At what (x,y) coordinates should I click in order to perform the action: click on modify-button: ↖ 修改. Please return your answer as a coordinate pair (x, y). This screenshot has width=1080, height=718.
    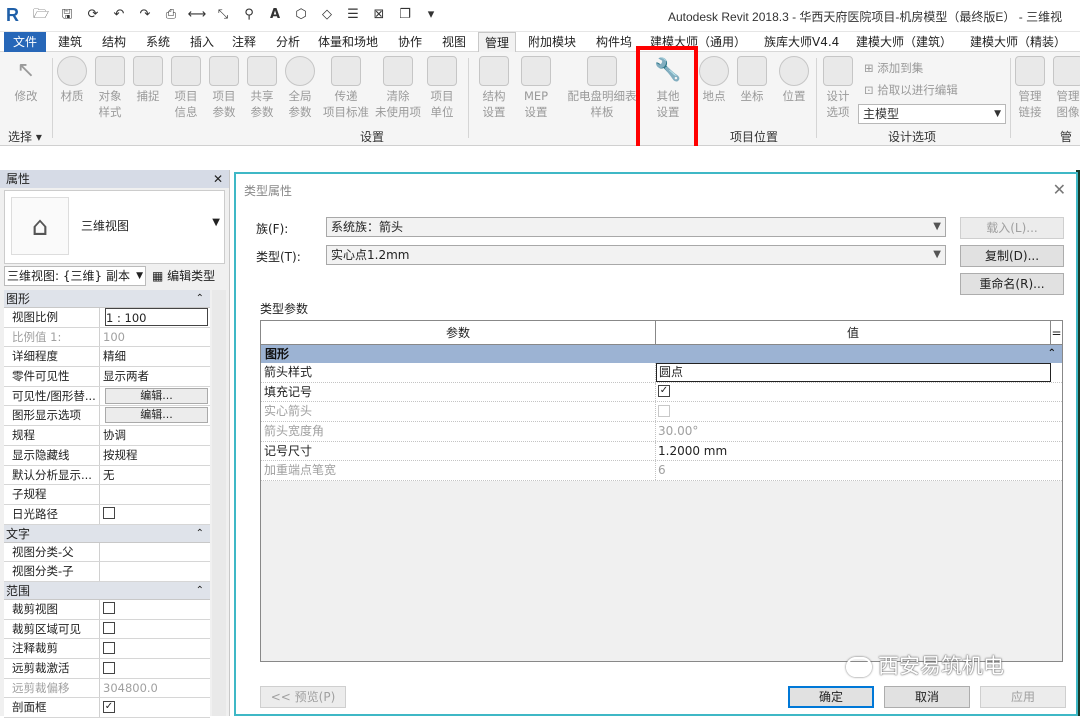
    Looking at the image, I should click on (26, 80).